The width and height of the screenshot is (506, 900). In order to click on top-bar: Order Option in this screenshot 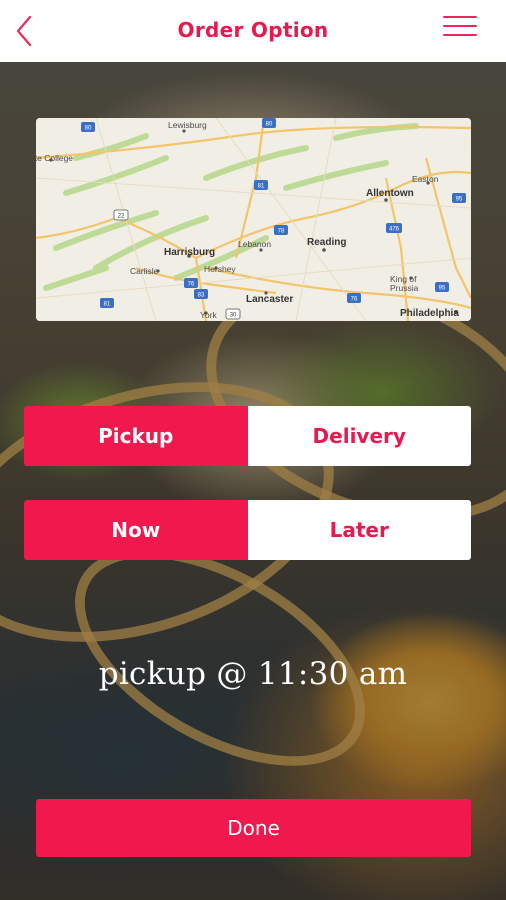, I will do `click(253, 31)`.